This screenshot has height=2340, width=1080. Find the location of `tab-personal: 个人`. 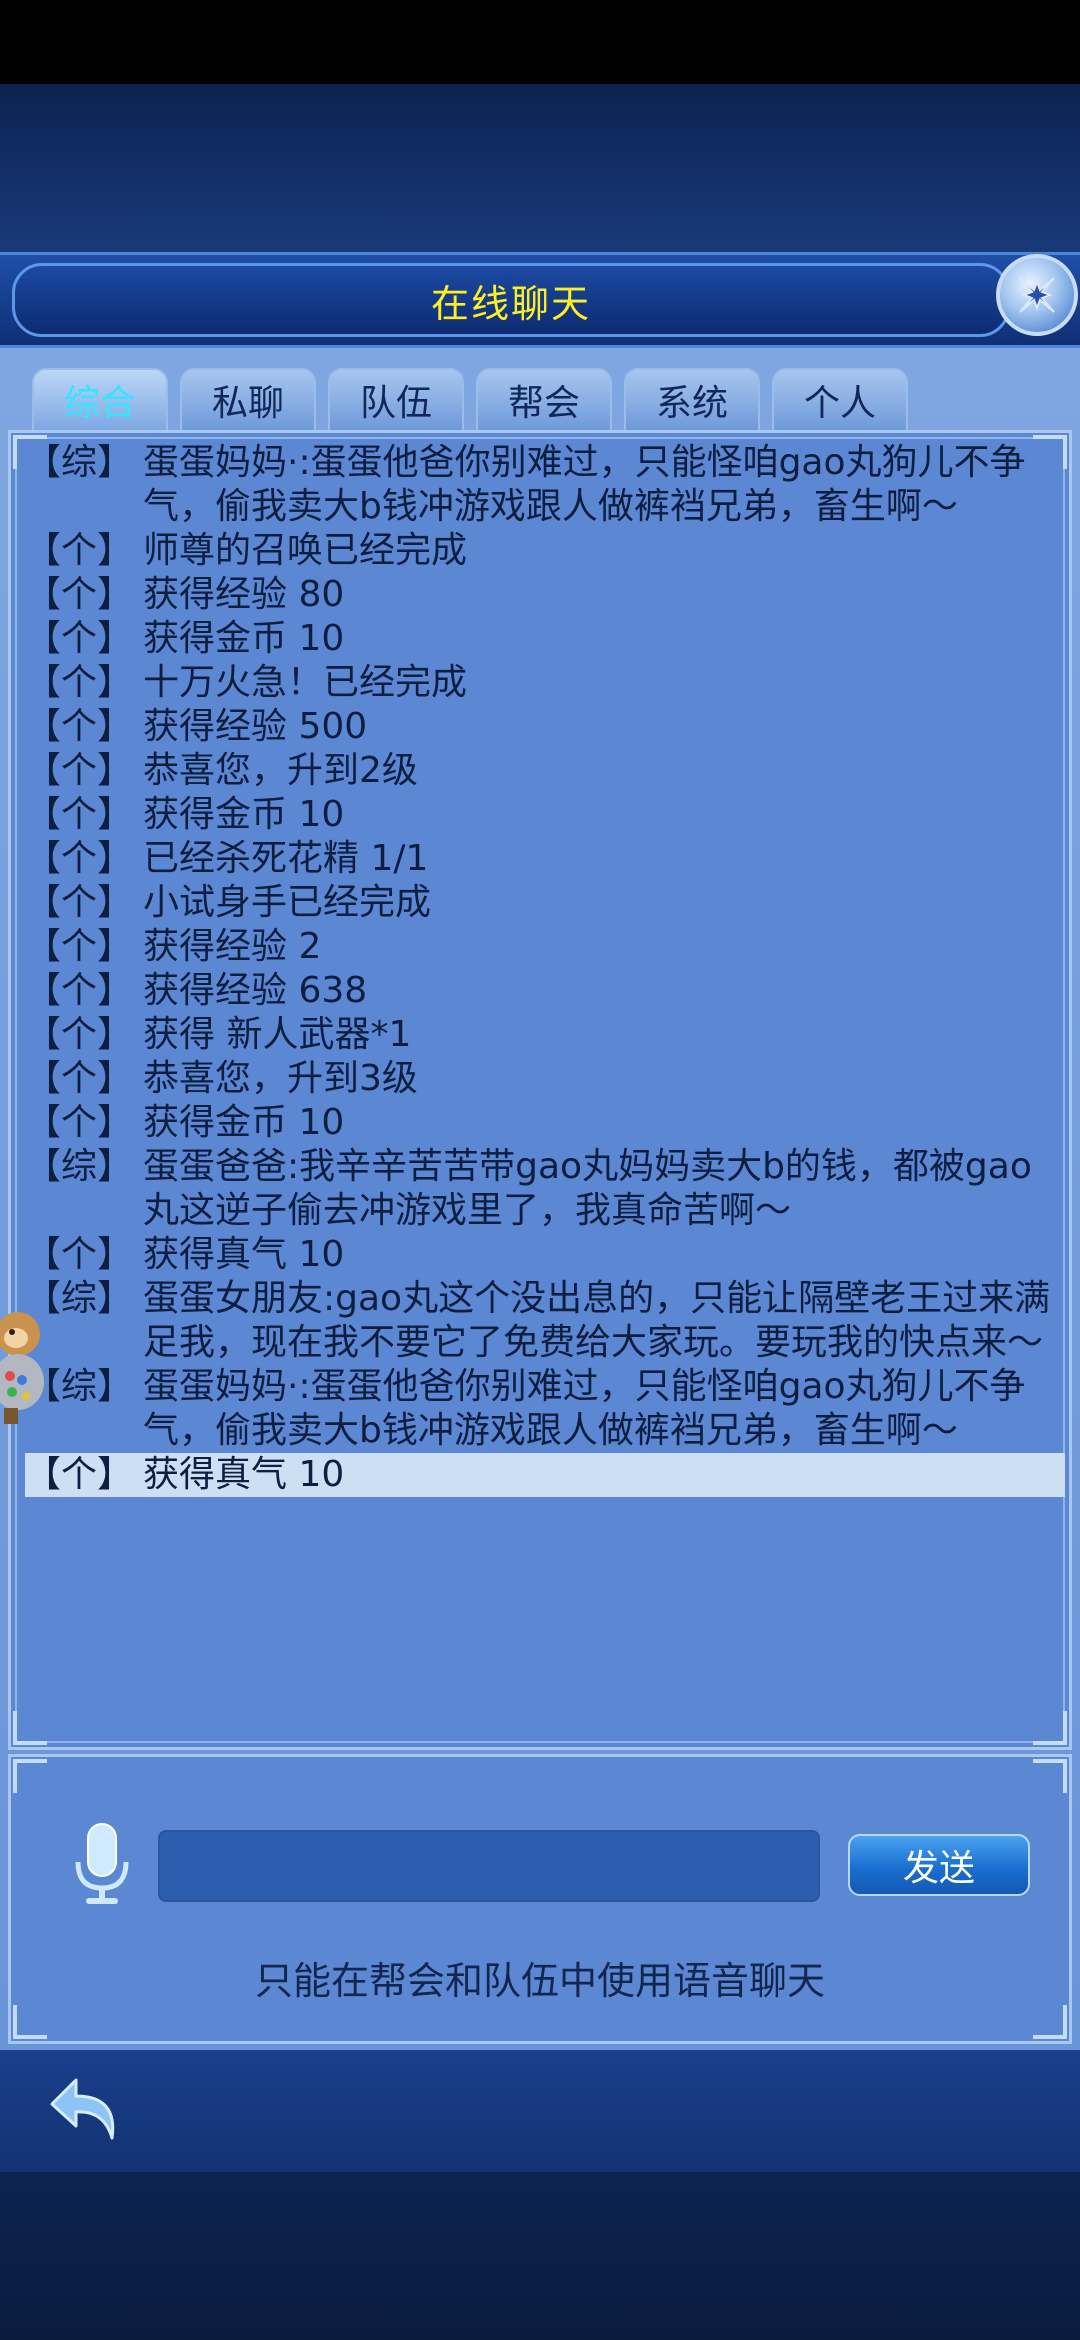

tab-personal: 个人 is located at coordinates (840, 399).